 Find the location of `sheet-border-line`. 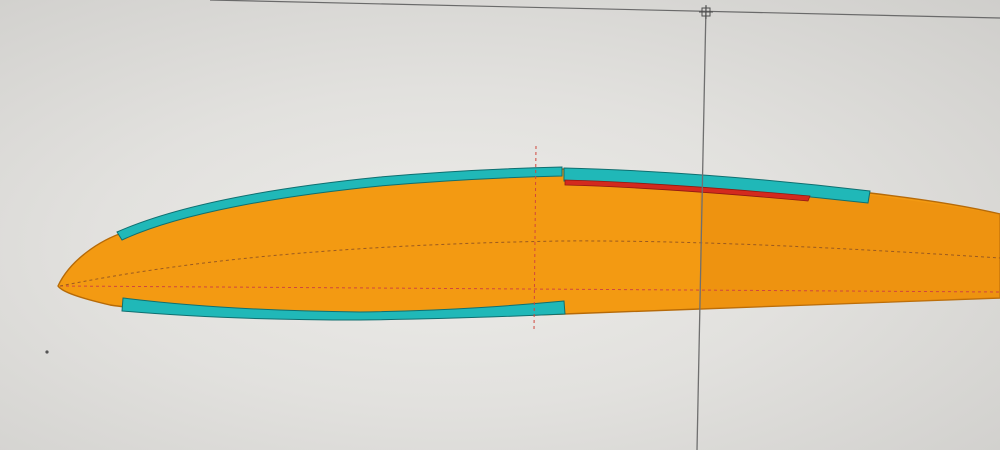

sheet-border-line is located at coordinates (604, 9).